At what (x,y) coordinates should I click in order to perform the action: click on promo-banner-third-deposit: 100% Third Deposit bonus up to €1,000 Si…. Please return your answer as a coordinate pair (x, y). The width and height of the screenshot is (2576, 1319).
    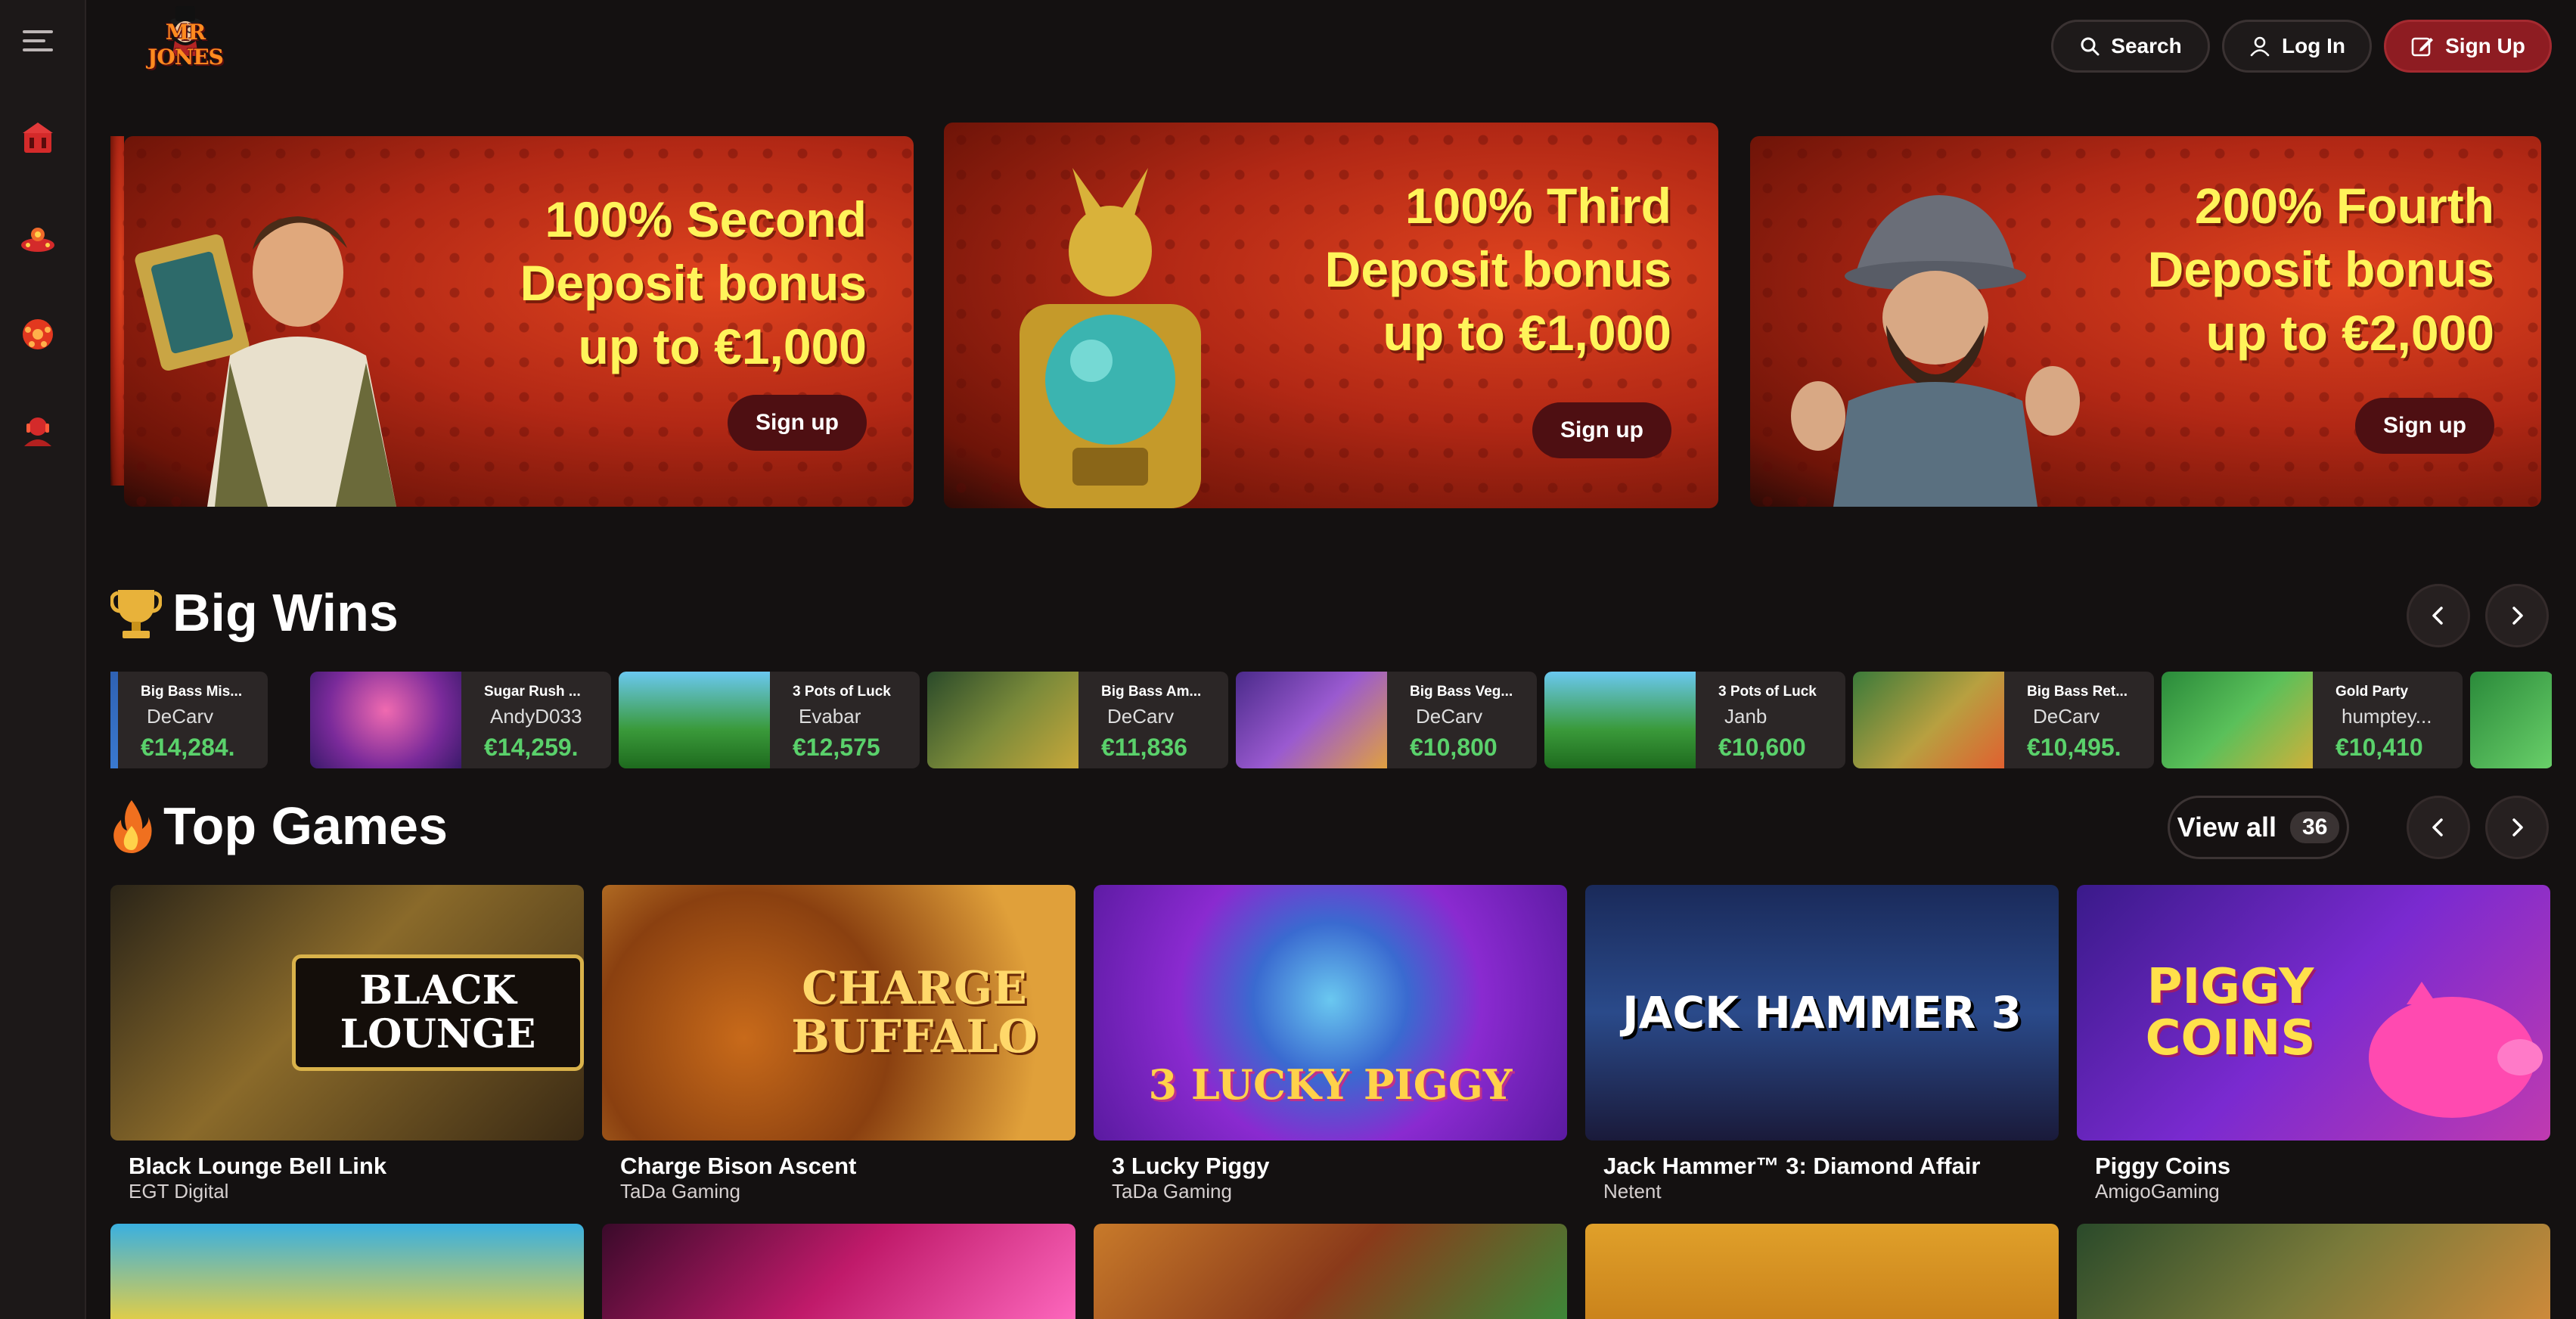
    Looking at the image, I should click on (1331, 315).